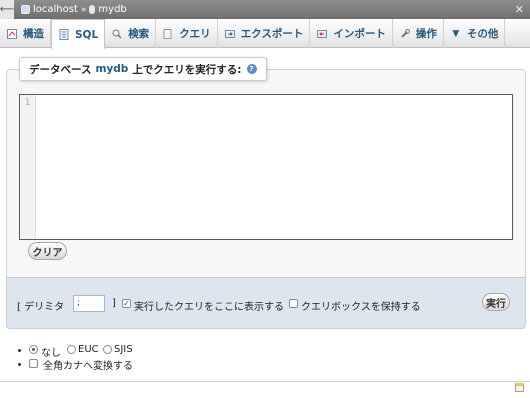  Describe the element at coordinates (126, 303) in the screenshot. I see `show-query-checkbox: ✓` at that location.